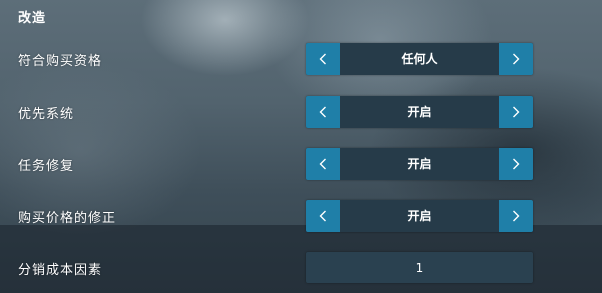 The width and height of the screenshot is (602, 293). I want to click on distribution-cost-factor-field: 1, so click(419, 267).